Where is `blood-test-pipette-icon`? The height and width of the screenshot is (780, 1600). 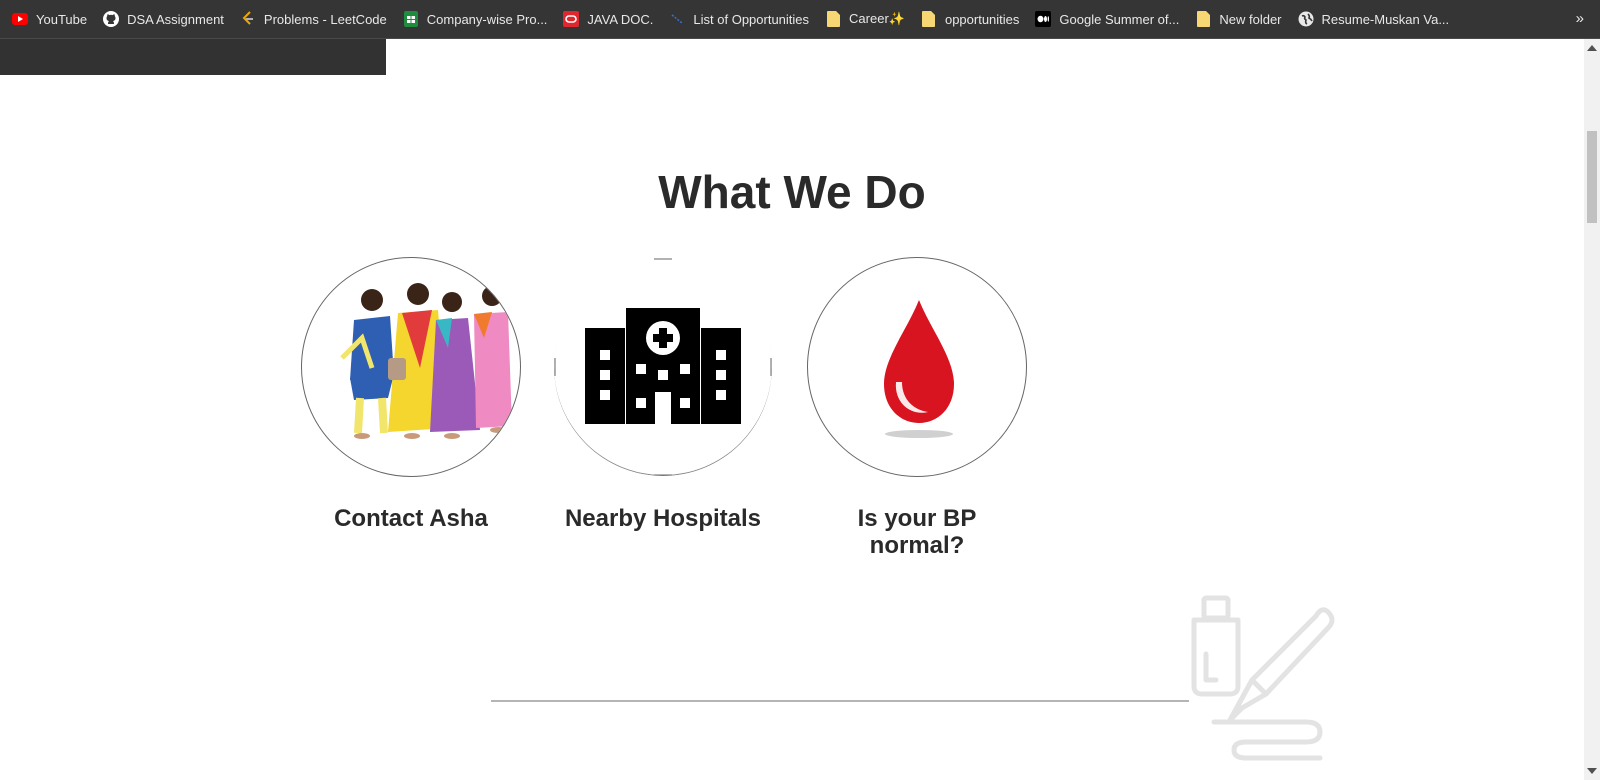
blood-test-pipette-icon is located at coordinates (1266, 679).